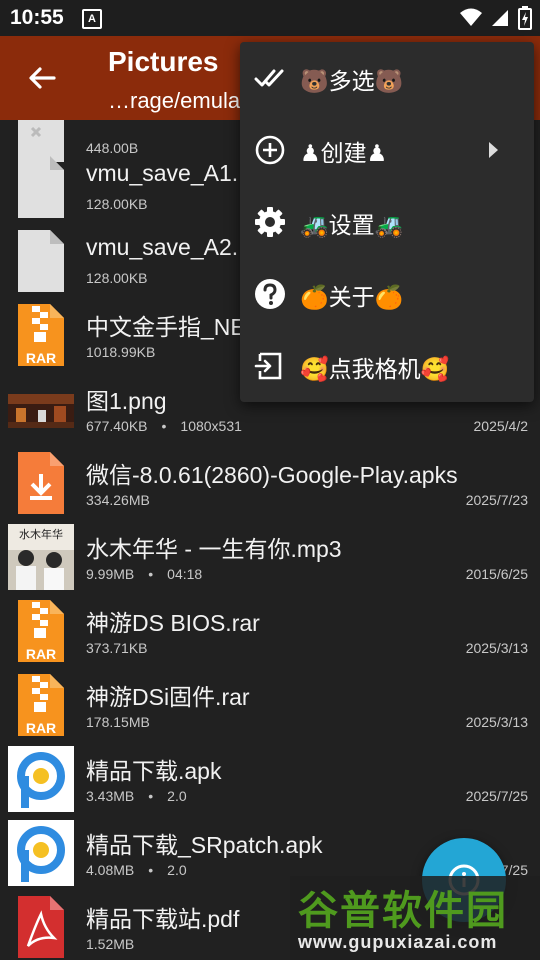 The width and height of the screenshot is (540, 960). Describe the element at coordinates (403, 911) in the screenshot. I see `watermark-title: 谷普软件园` at that location.